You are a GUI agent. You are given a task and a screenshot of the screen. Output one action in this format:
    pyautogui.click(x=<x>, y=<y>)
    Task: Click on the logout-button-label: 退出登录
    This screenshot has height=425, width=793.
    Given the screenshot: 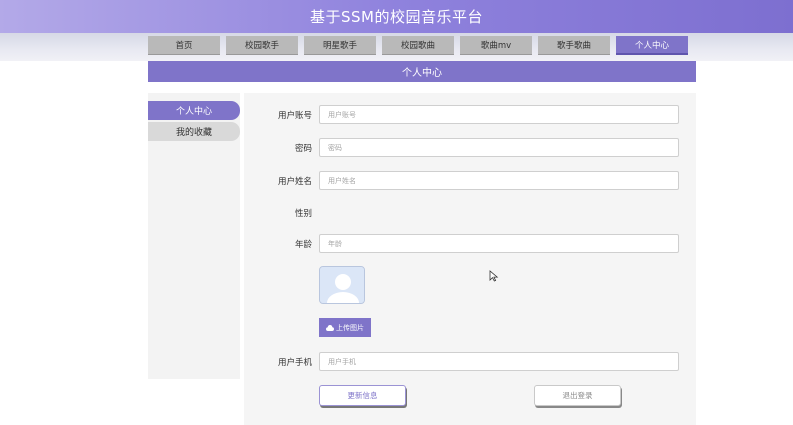 What is the action you would take?
    pyautogui.click(x=577, y=395)
    